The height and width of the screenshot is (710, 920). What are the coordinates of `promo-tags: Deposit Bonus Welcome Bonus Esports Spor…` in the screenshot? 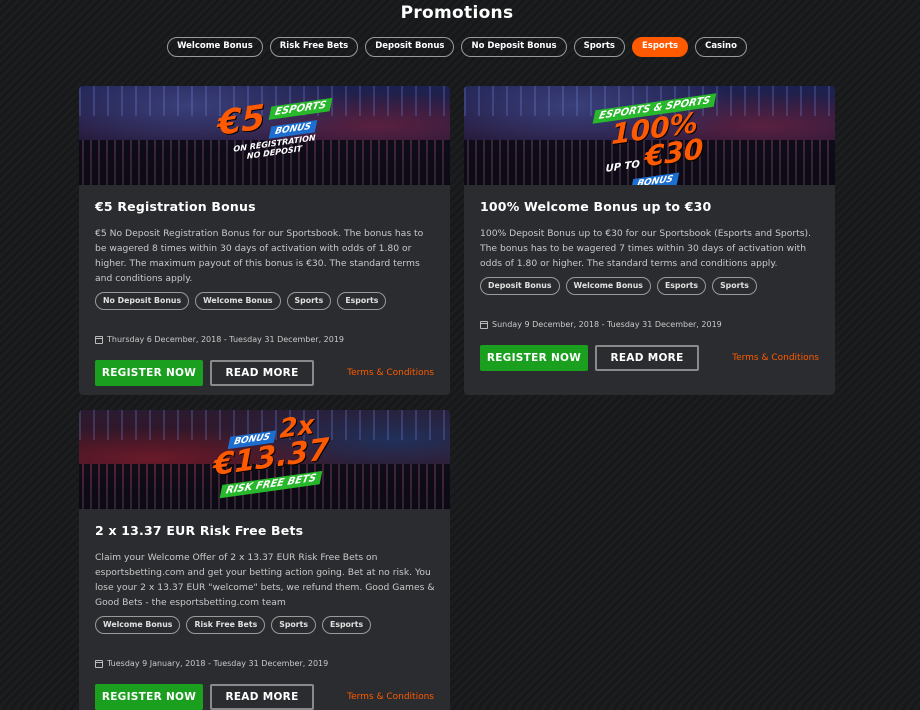 It's located at (650, 286).